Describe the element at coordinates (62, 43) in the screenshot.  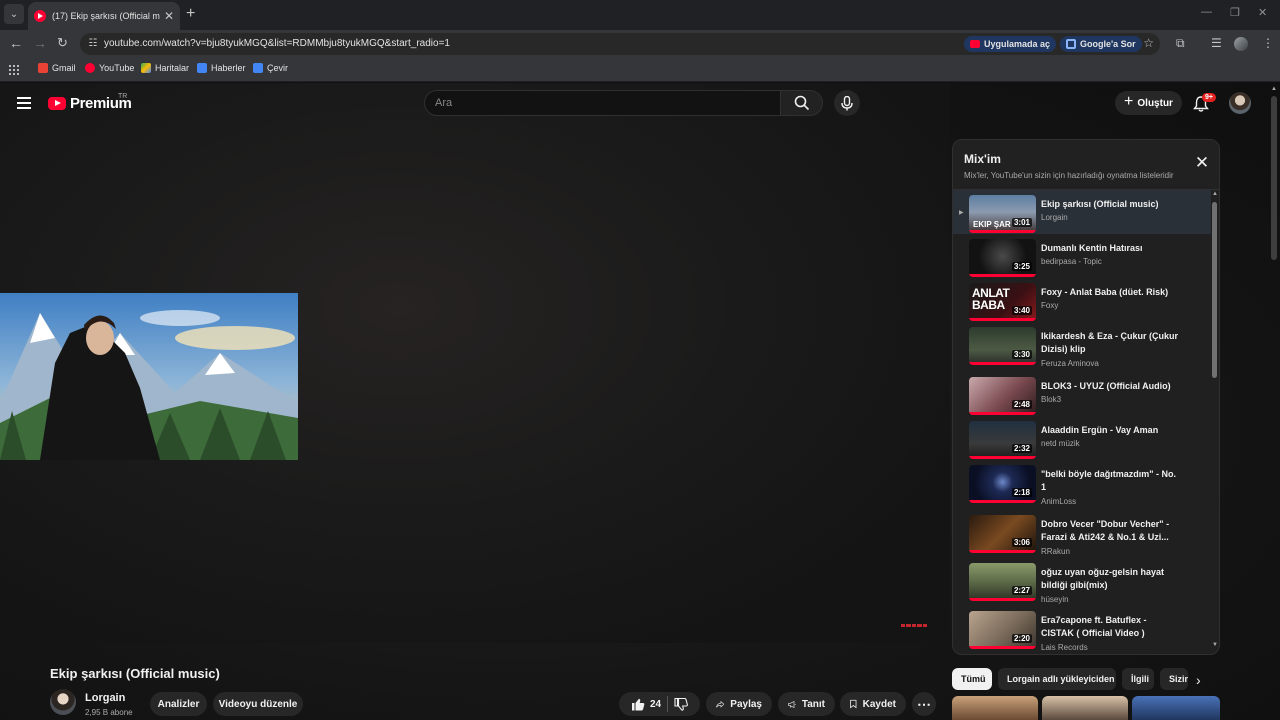
I see `reload-icon: ↻` at that location.